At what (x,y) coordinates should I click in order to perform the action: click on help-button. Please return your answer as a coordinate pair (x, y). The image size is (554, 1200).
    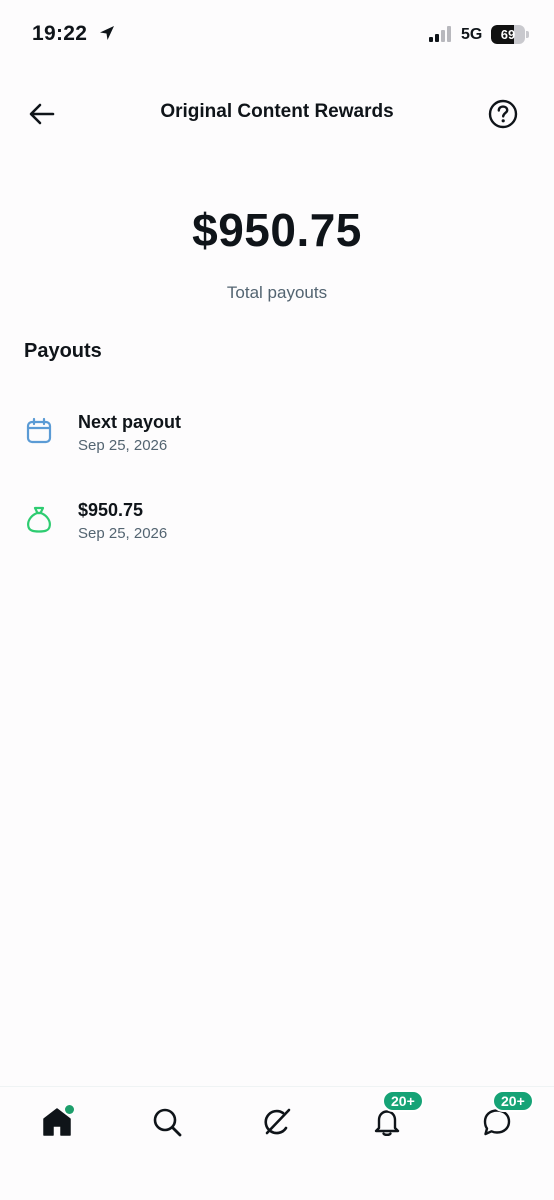
    Looking at the image, I should click on (503, 114).